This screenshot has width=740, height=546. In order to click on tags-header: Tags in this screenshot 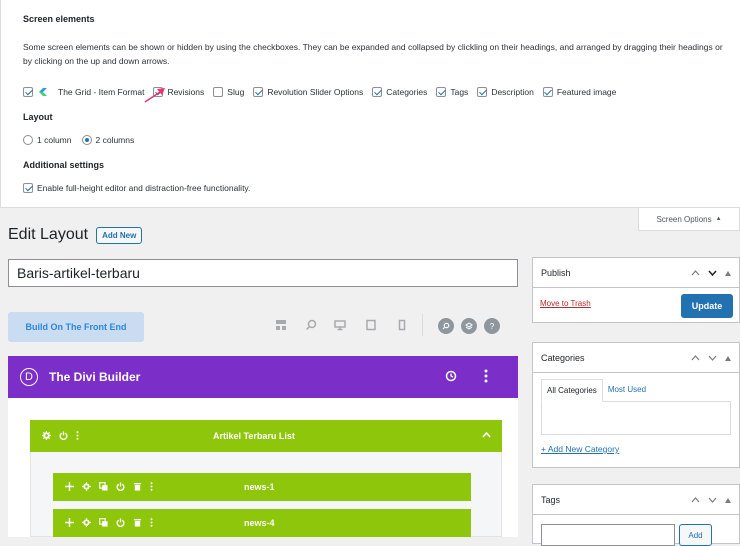, I will do `click(636, 500)`.